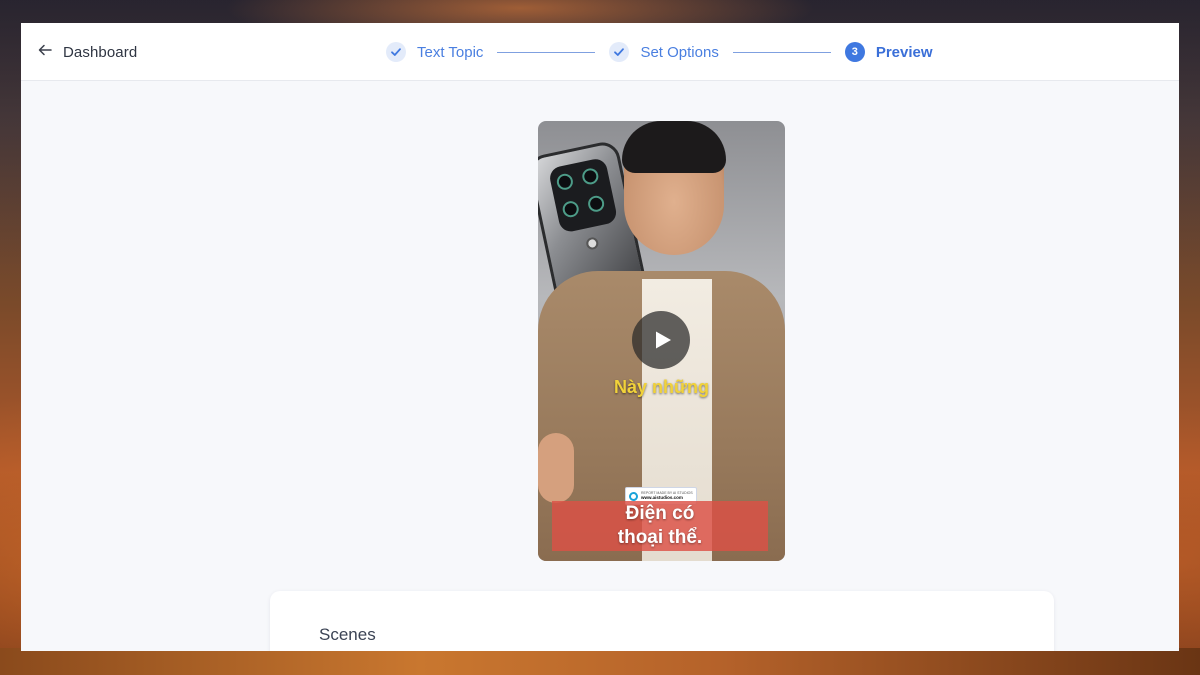 The width and height of the screenshot is (1200, 675). I want to click on camera-module, so click(583, 195).